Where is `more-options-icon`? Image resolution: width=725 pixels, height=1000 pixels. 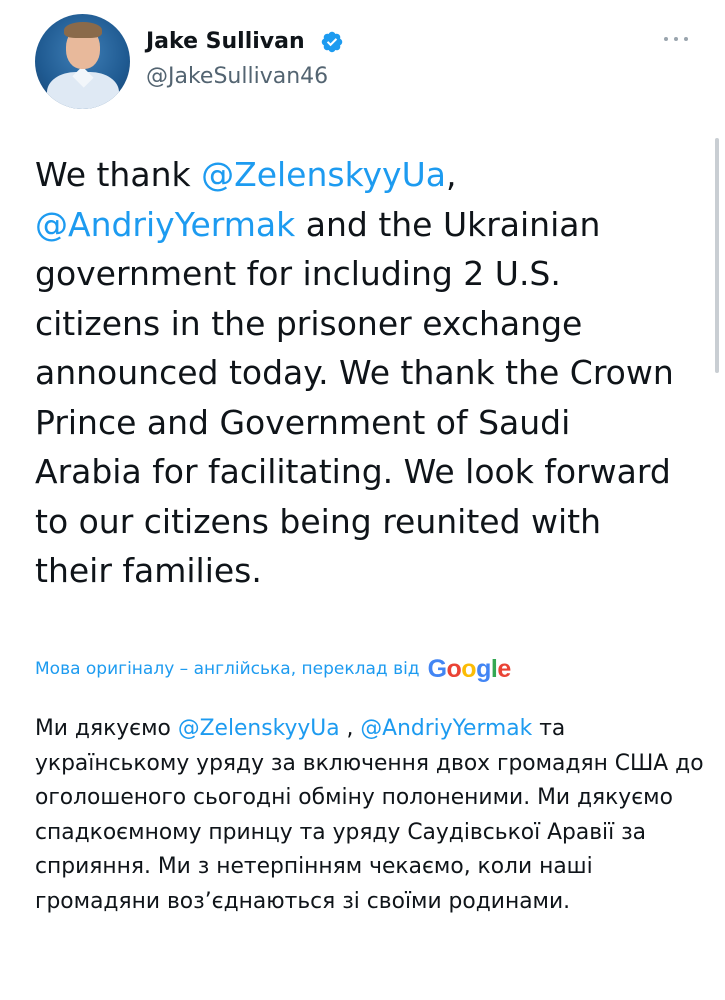
more-options-icon is located at coordinates (676, 39).